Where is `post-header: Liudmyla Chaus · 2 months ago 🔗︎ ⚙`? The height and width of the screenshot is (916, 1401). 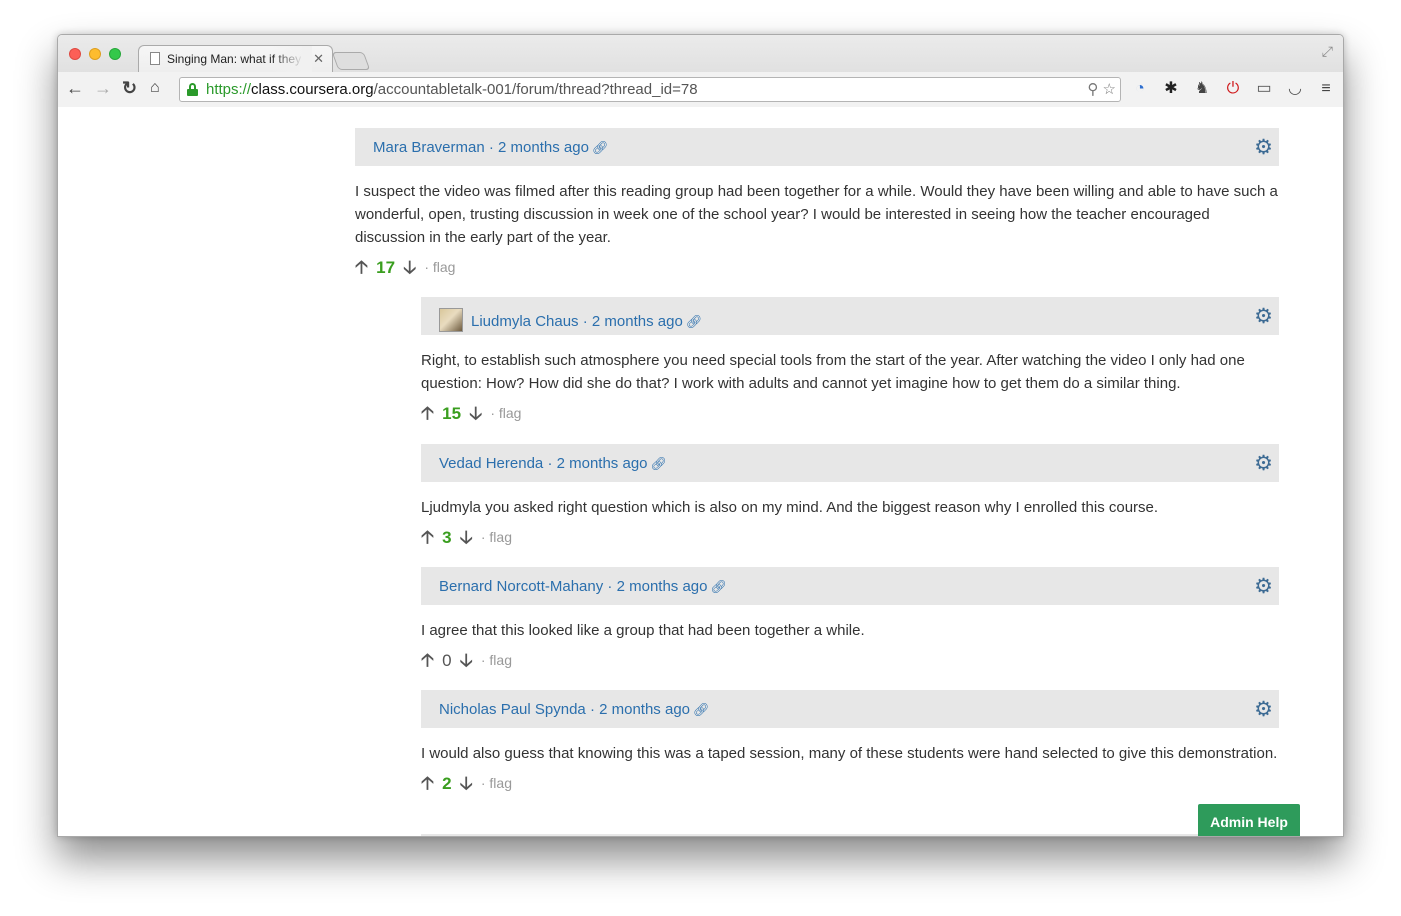 post-header: Liudmyla Chaus · 2 months ago 🔗︎ ⚙ is located at coordinates (850, 316).